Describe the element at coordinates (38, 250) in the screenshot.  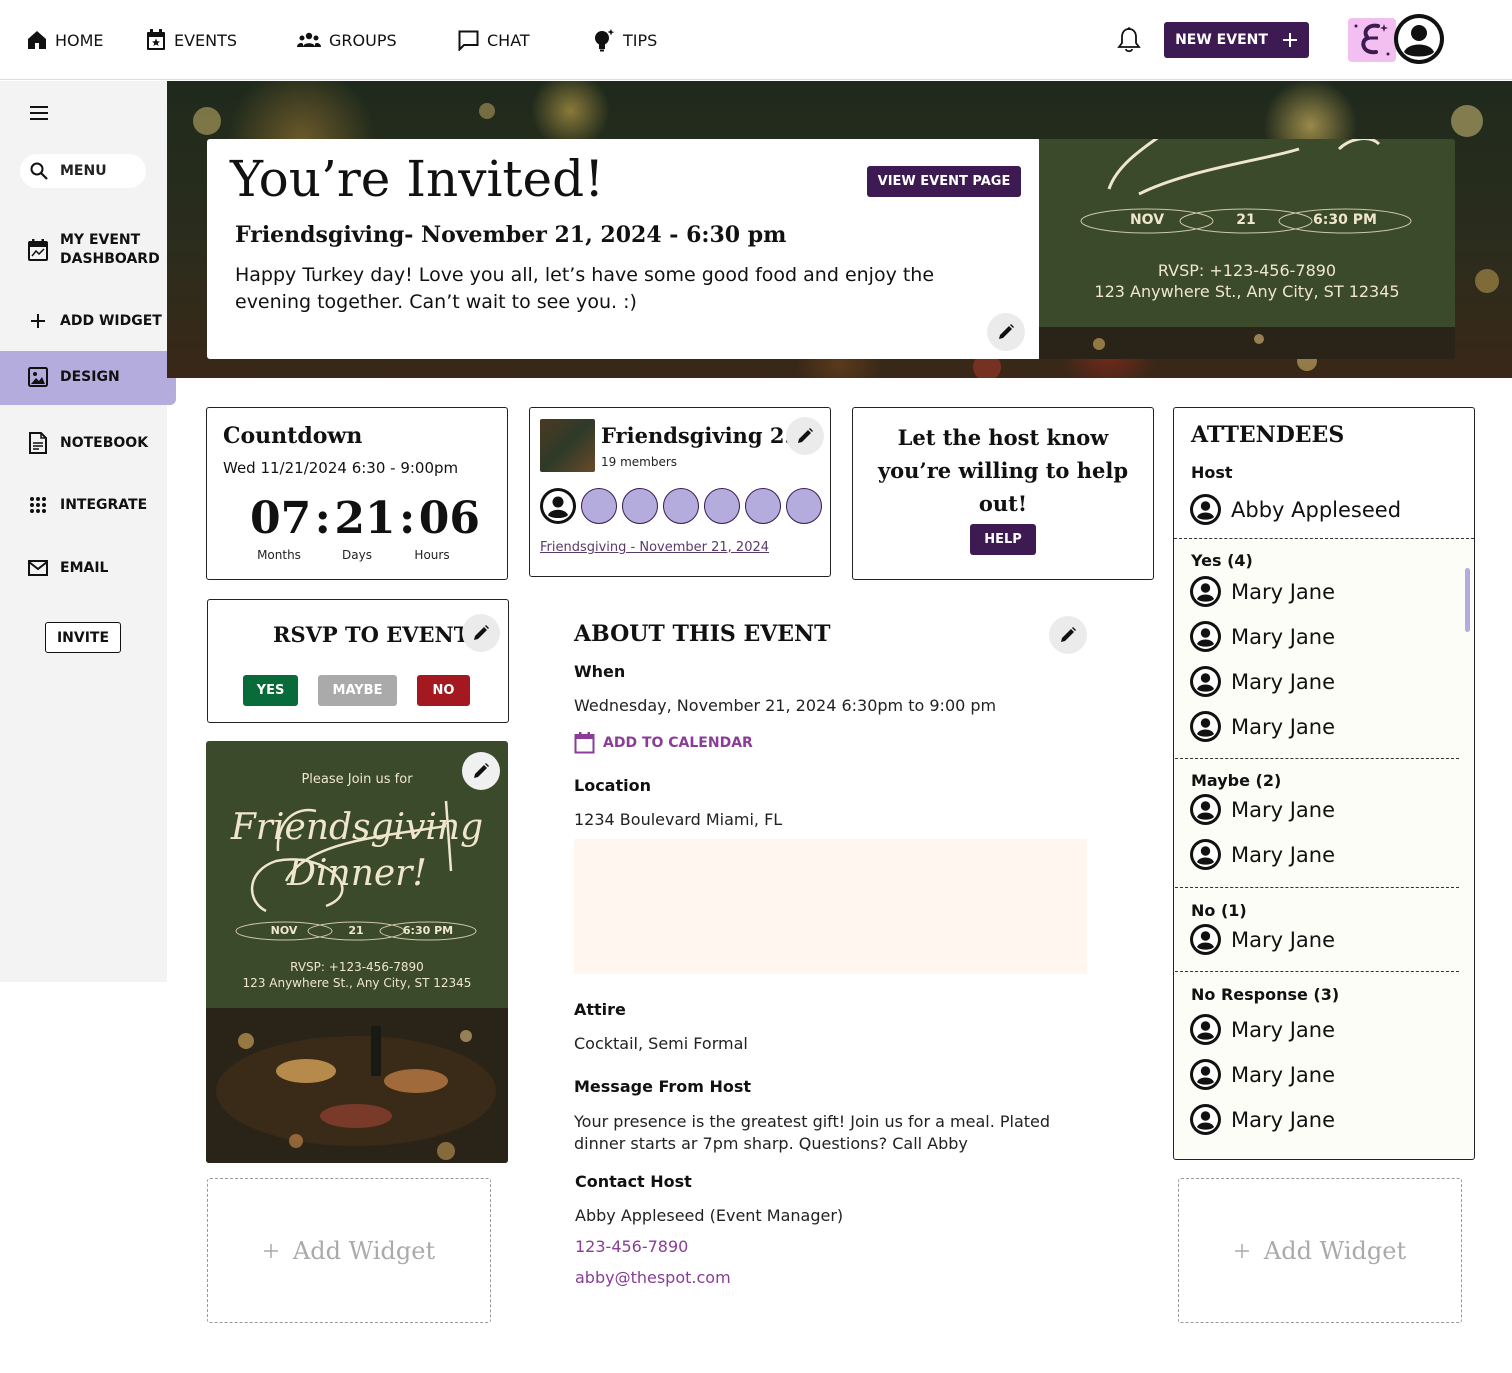
I see `dashboard-icon` at that location.